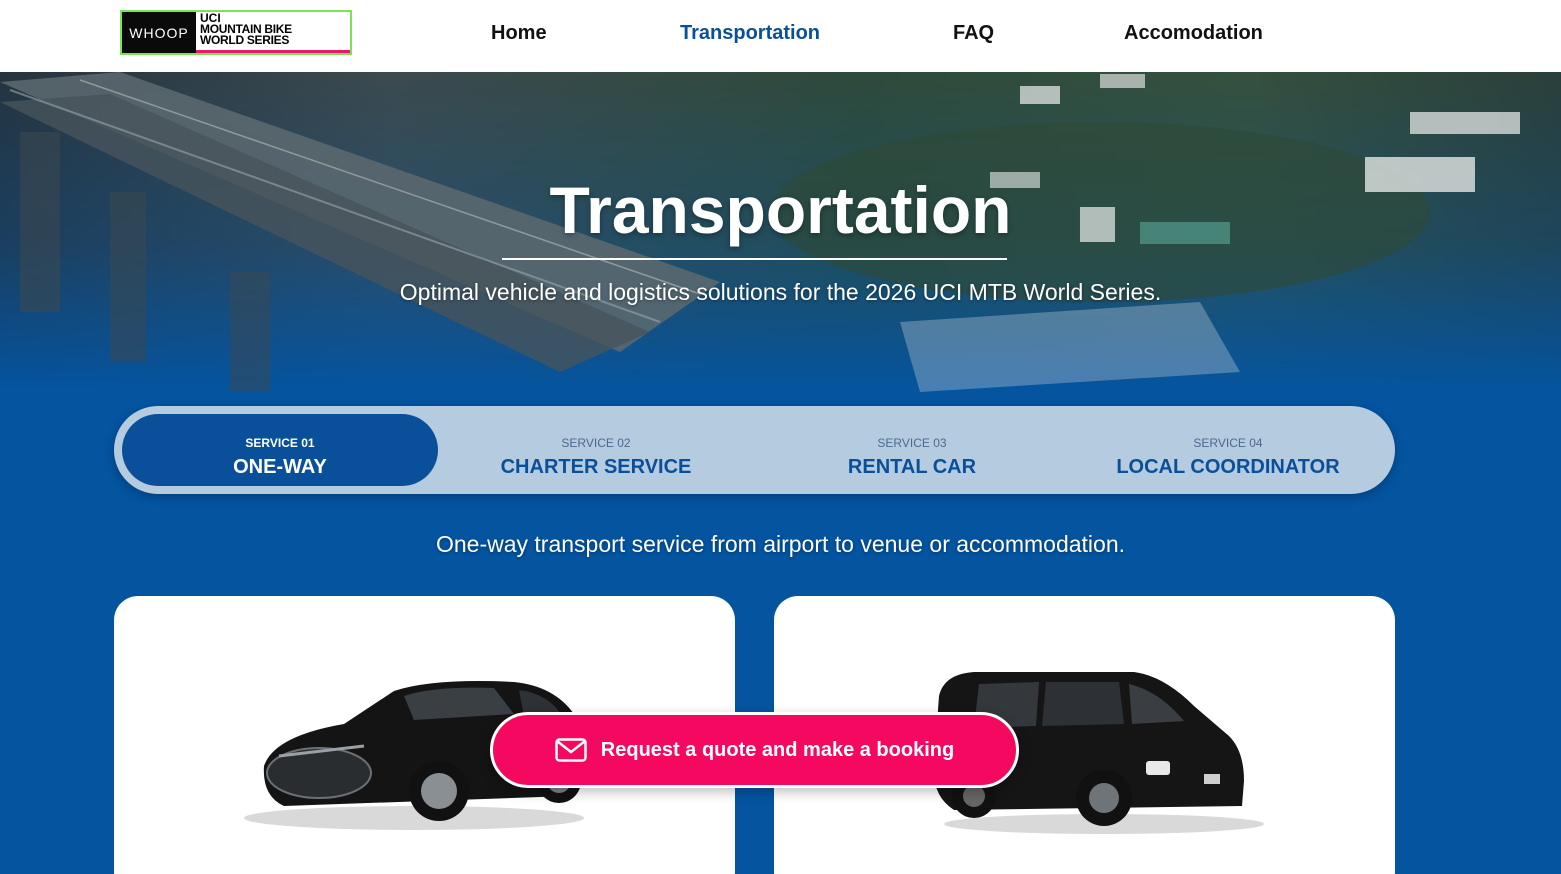 This screenshot has width=1561, height=874. I want to click on mail-icon, so click(571, 750).